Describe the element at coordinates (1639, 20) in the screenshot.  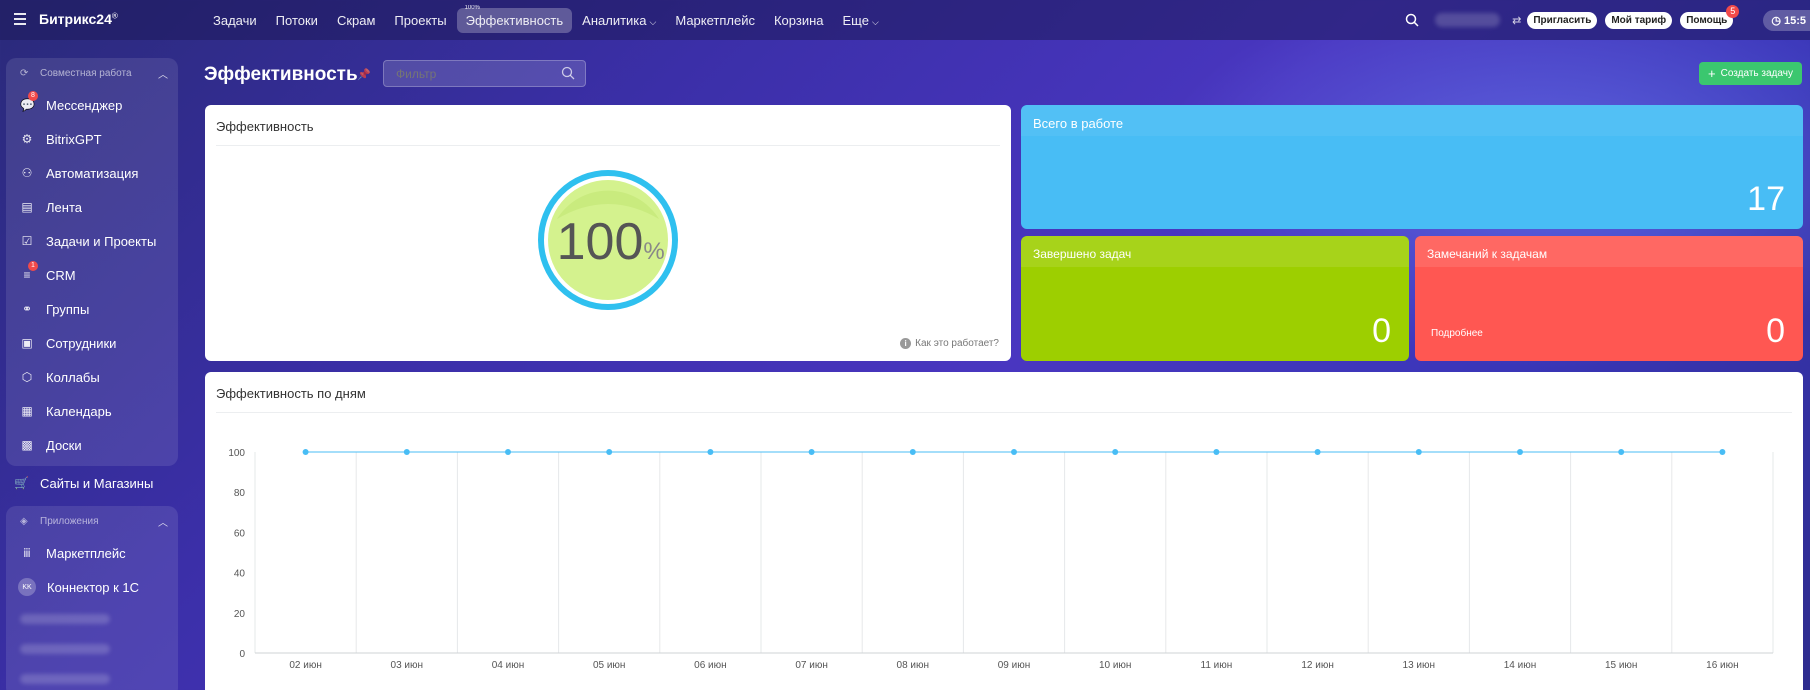
I see `tariff-button: Мой тариф` at that location.